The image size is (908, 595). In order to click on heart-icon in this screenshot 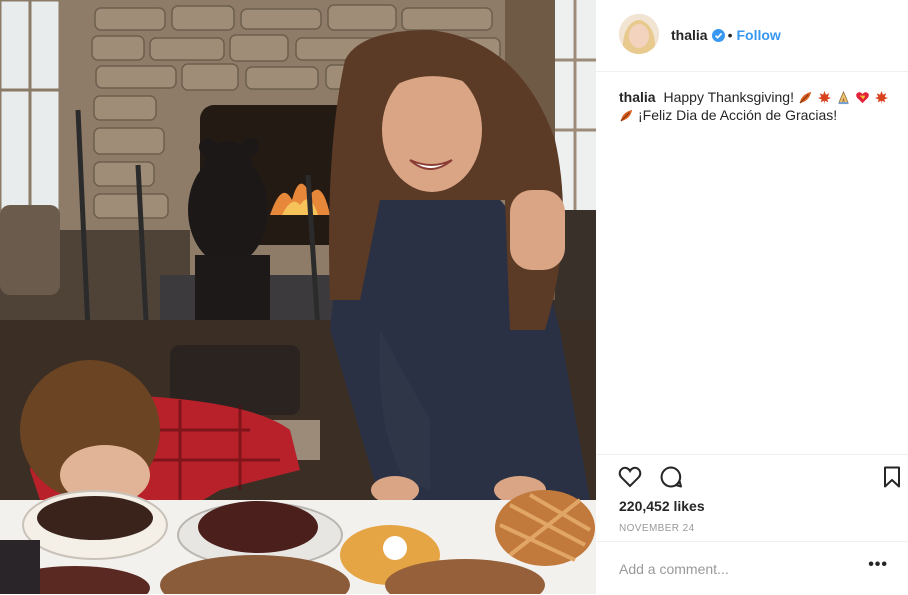, I will do `click(862, 98)`.